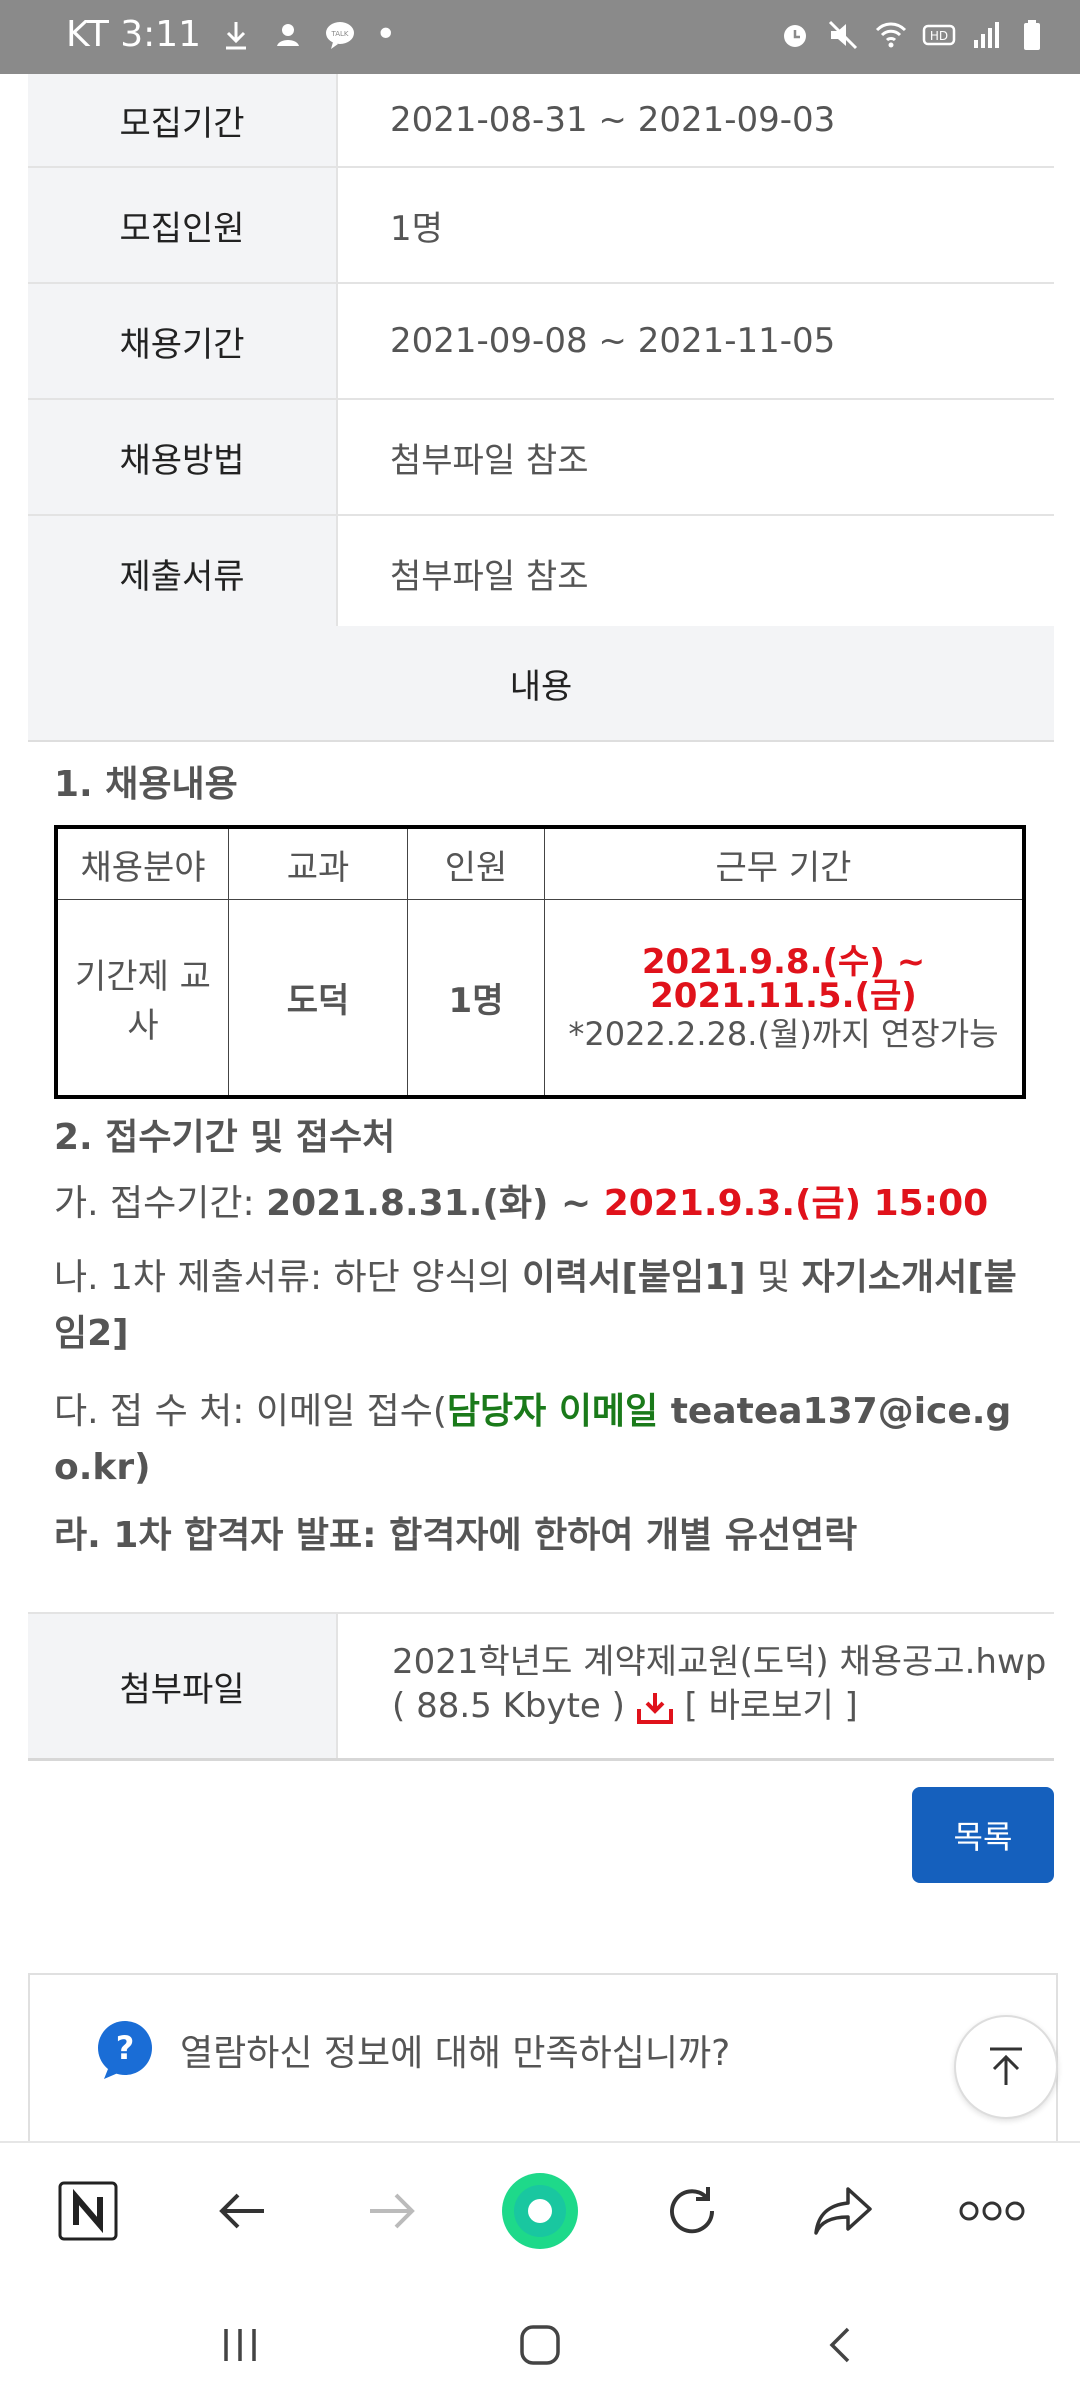  I want to click on table-header: 인원, so click(476, 863).